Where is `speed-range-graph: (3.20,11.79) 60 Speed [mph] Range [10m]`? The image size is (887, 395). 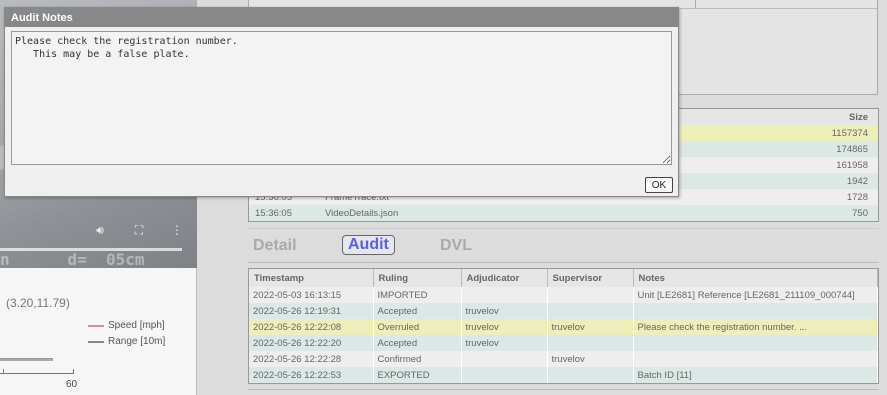 speed-range-graph: (3.20,11.79) 60 Speed [mph] Range [10m] is located at coordinates (98, 331).